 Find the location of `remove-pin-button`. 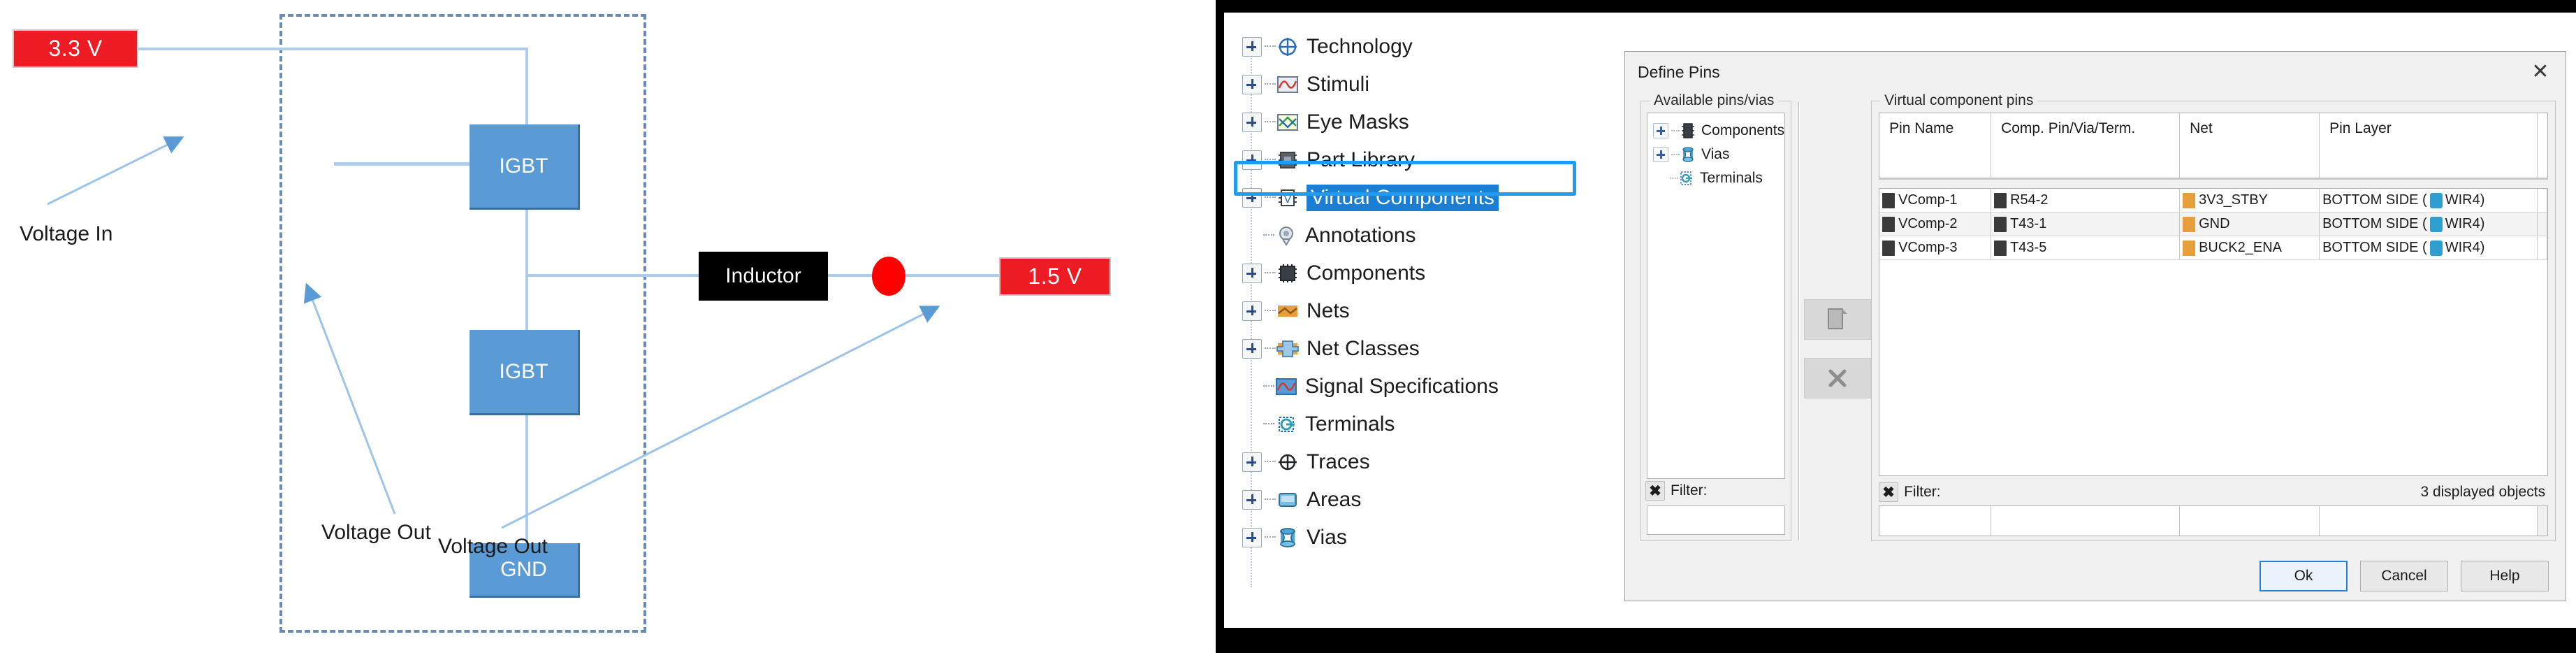

remove-pin-button is located at coordinates (1838, 378).